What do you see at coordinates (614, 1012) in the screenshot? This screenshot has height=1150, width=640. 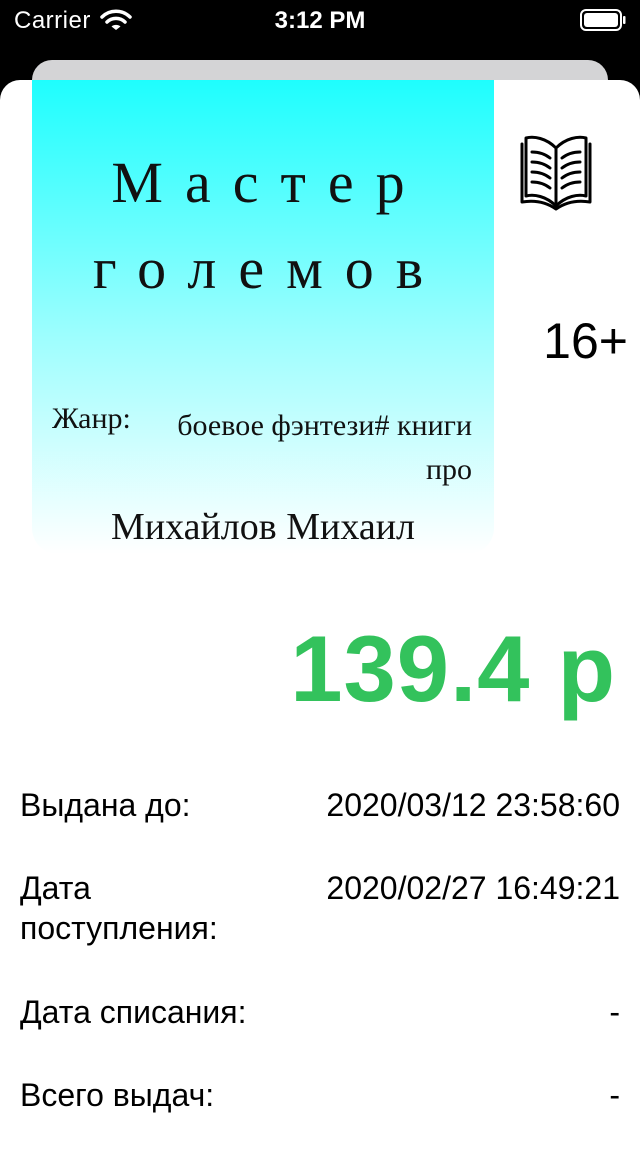 I see `writeoff-date-value: -` at bounding box center [614, 1012].